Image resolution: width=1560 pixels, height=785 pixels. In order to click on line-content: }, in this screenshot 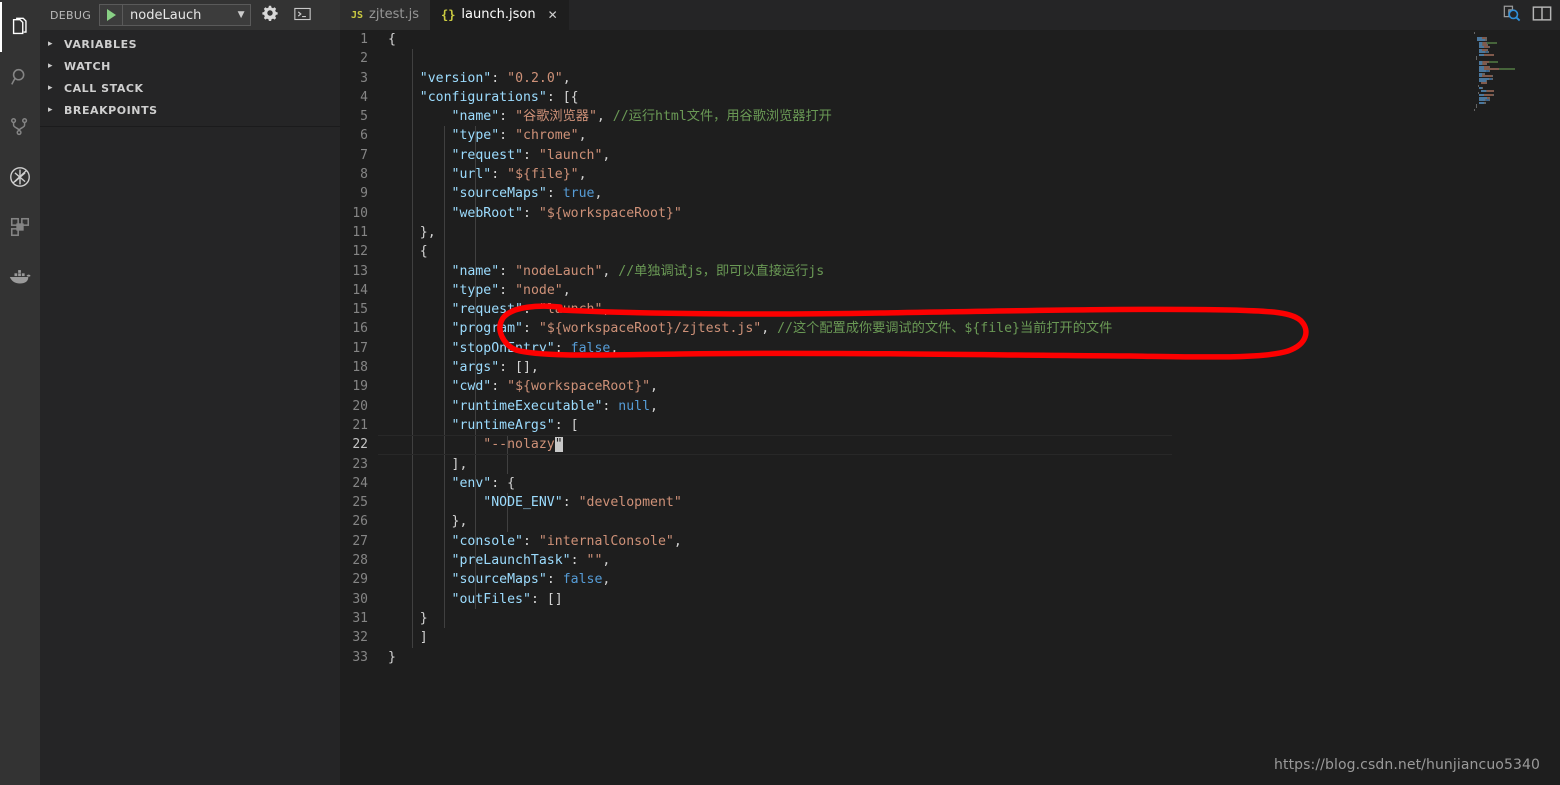, I will do `click(412, 232)`.